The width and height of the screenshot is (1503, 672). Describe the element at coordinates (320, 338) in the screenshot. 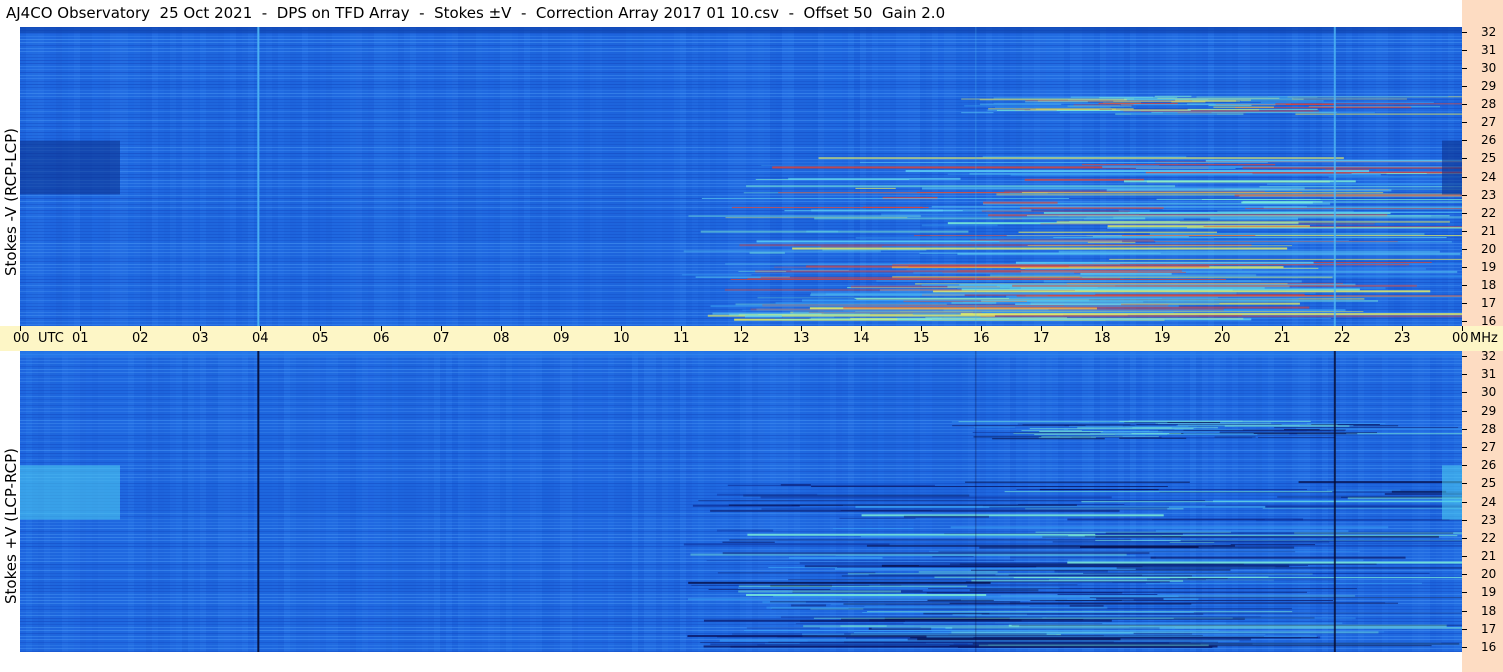

I see `time-tick-label: 05` at that location.